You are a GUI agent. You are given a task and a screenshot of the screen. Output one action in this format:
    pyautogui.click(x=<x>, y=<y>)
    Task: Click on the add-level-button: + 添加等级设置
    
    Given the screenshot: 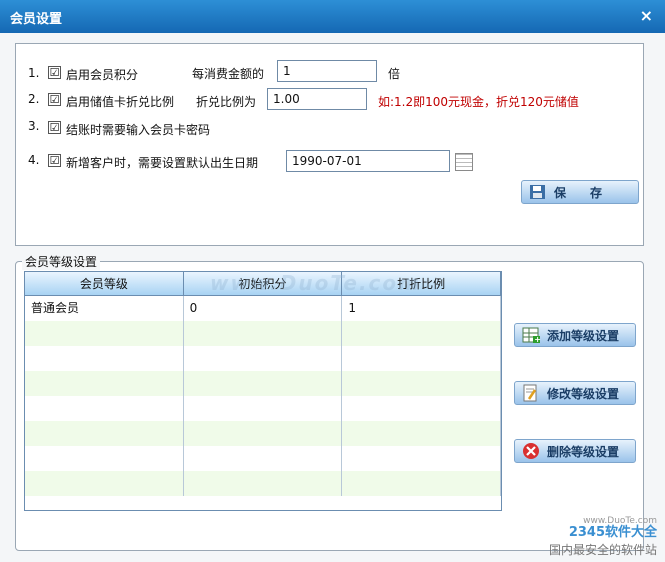 What is the action you would take?
    pyautogui.click(x=575, y=335)
    